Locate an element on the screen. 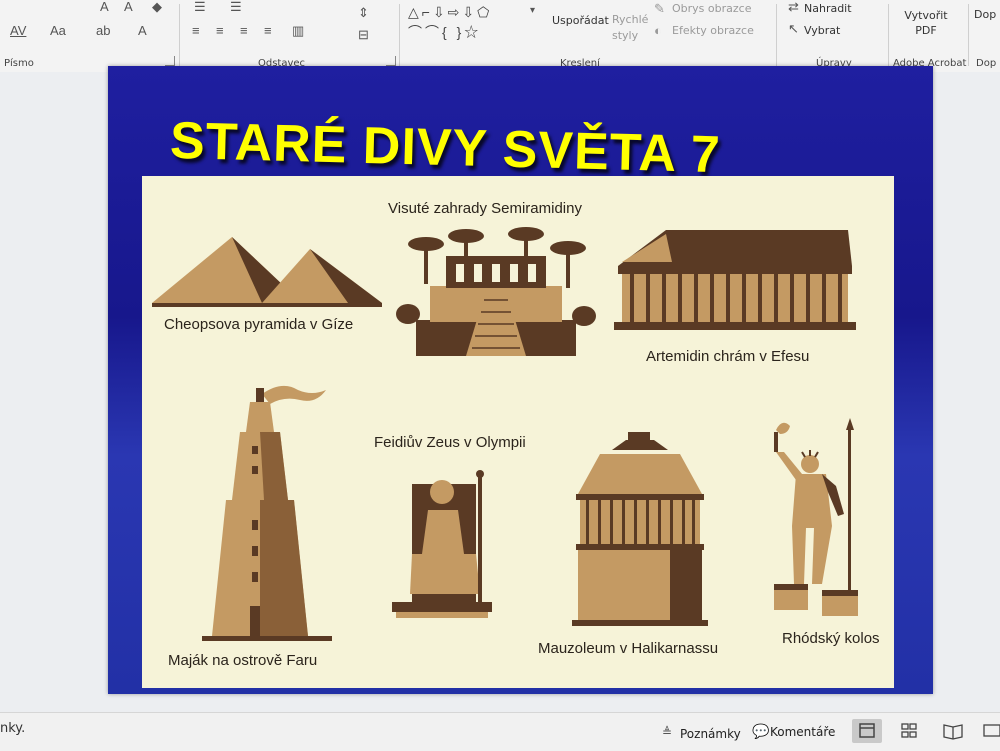  numbering-icon: ☰ is located at coordinates (236, 6).